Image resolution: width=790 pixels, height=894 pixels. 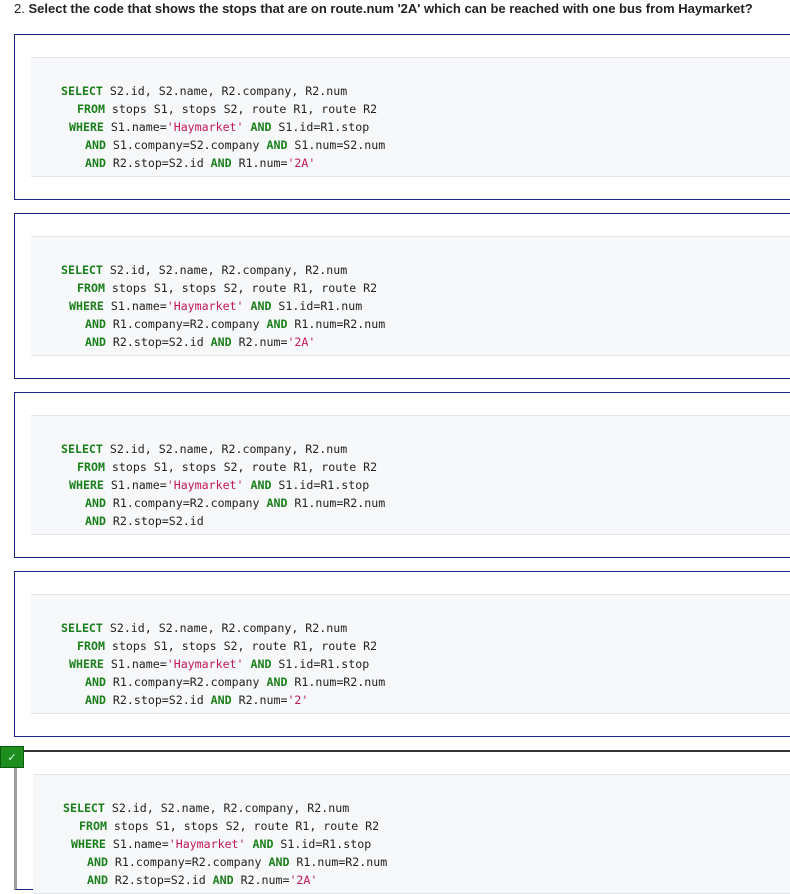 I want to click on sql-text: S1.num=S2.num, so click(x=336, y=145).